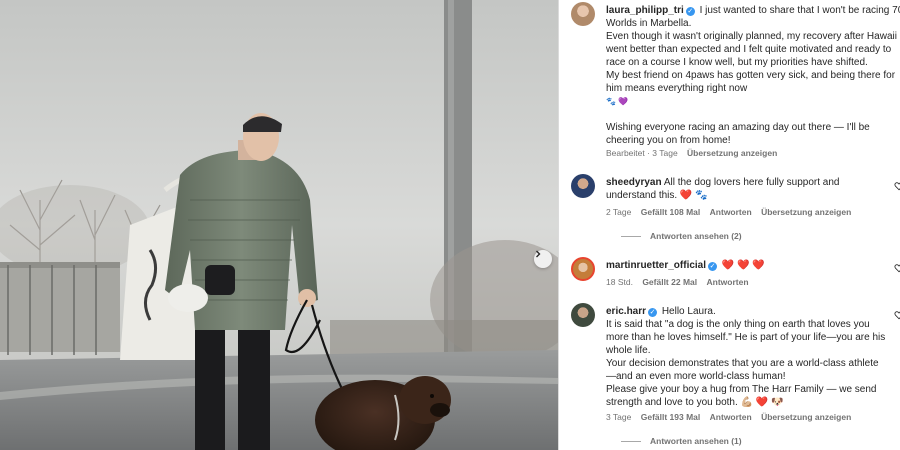 The image size is (900, 450). I want to click on comment-text-line: understand this. ❤️ 🐾, so click(657, 195).